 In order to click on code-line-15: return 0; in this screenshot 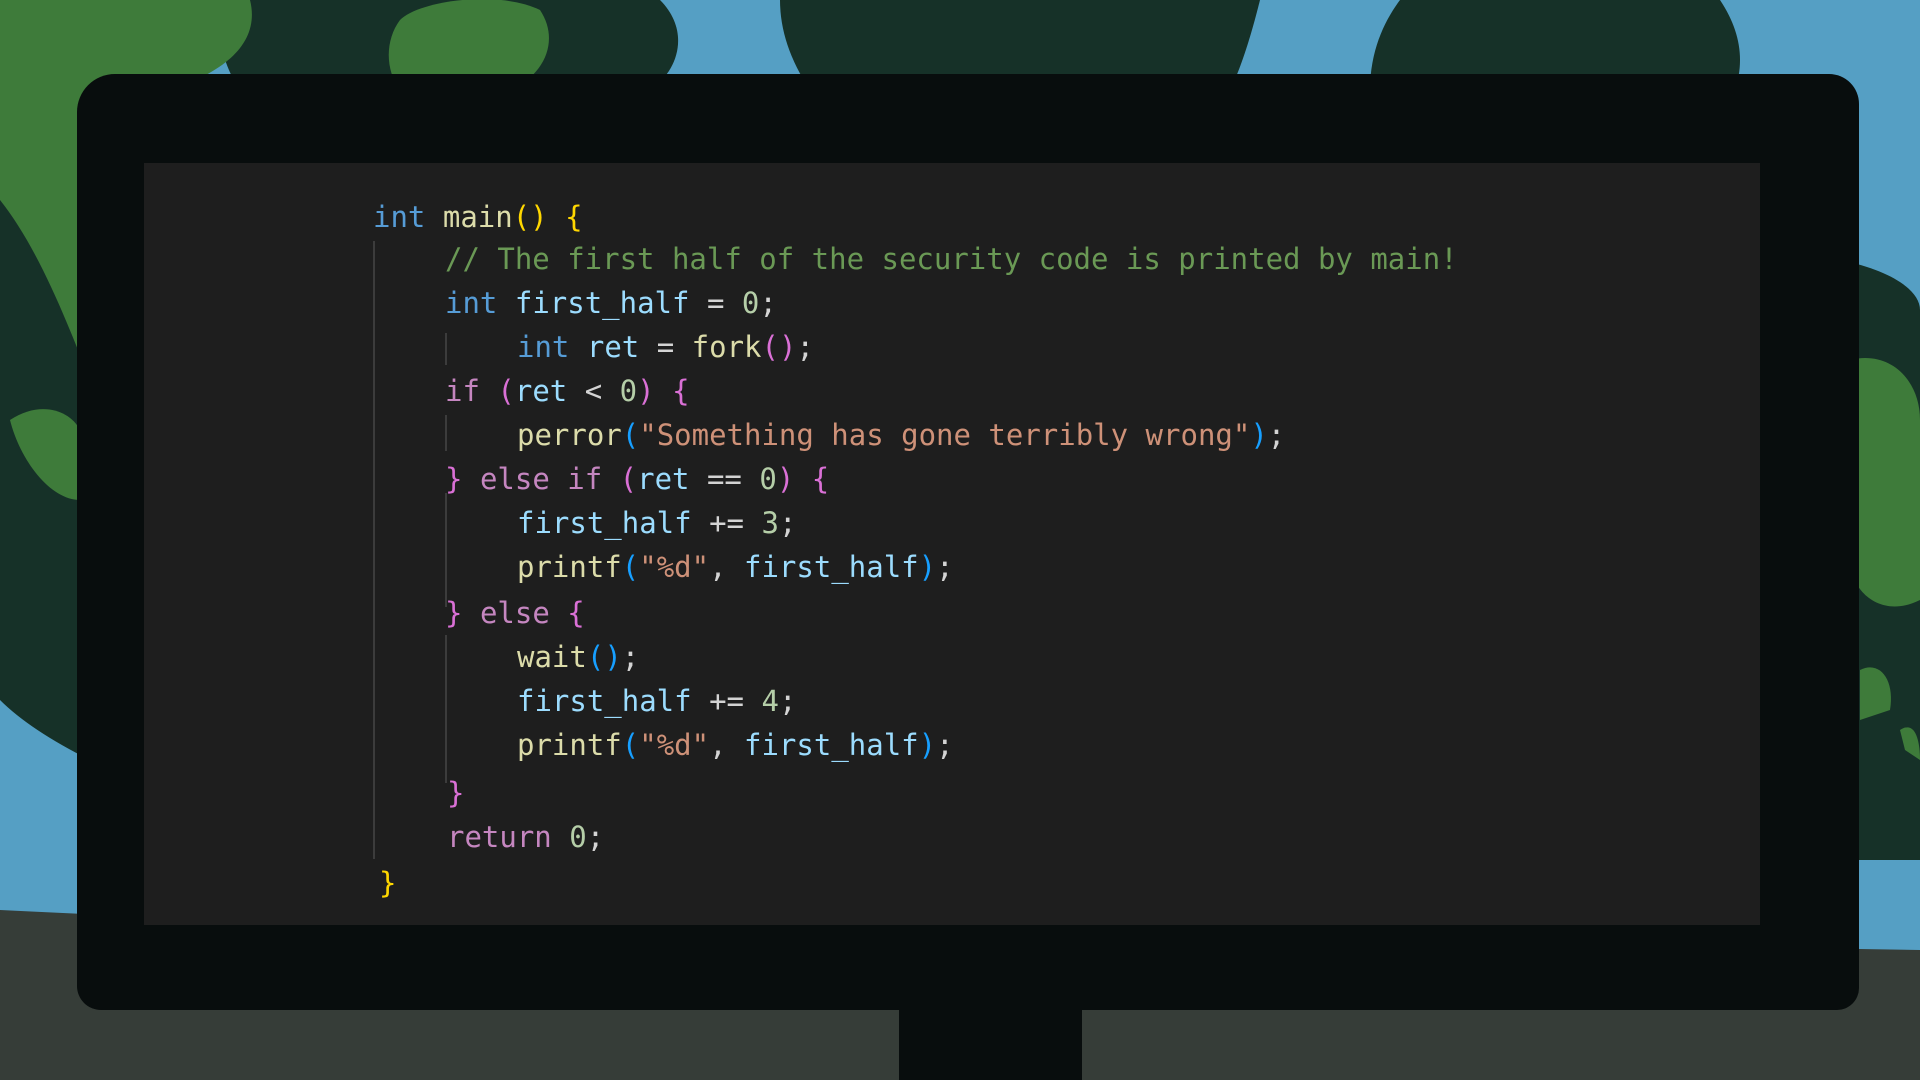, I will do `click(525, 837)`.